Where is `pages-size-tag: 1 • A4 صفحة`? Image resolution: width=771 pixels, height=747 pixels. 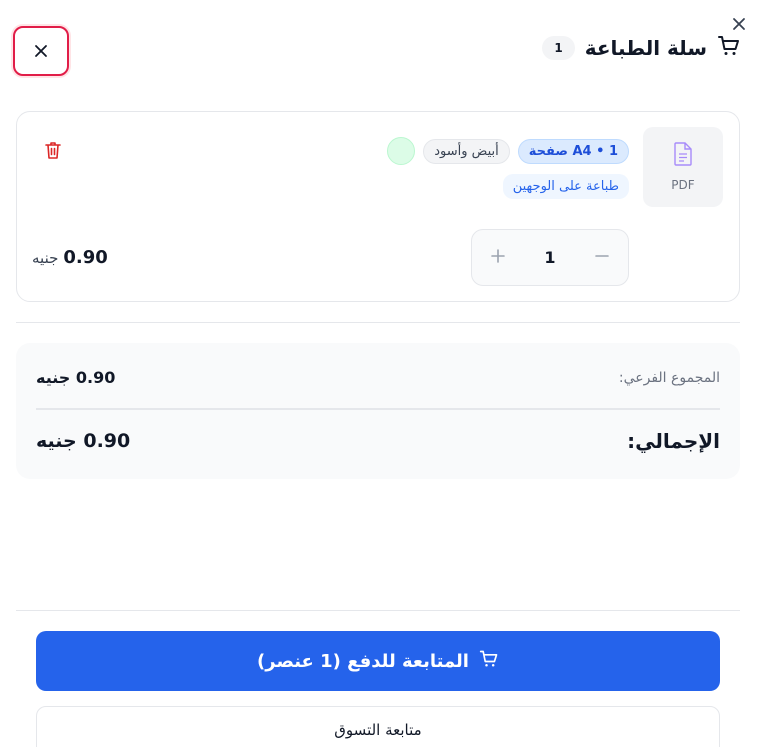 pages-size-tag: 1 • A4 صفحة is located at coordinates (573, 151).